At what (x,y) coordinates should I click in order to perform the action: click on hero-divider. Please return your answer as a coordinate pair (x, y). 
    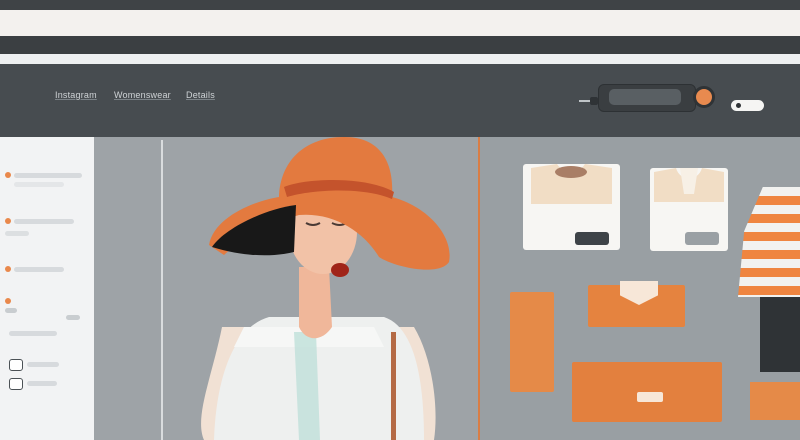
    Looking at the image, I should click on (162, 290).